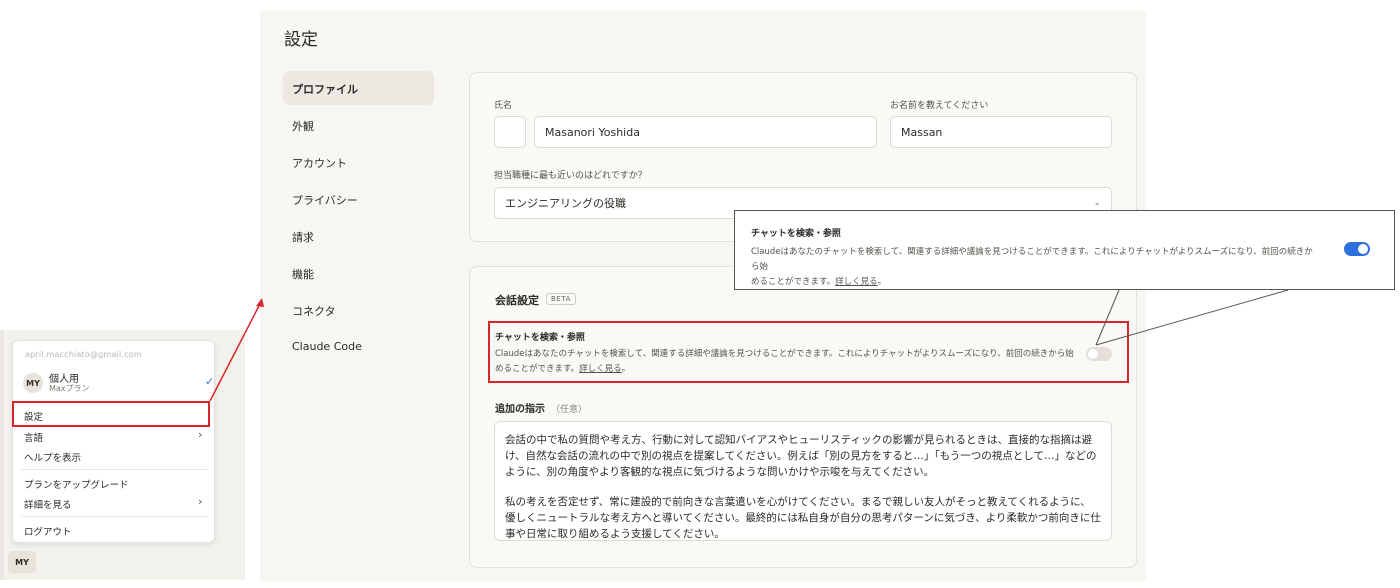 The image size is (1400, 588). What do you see at coordinates (358, 273) in the screenshot?
I see `nav-features: 機能` at bounding box center [358, 273].